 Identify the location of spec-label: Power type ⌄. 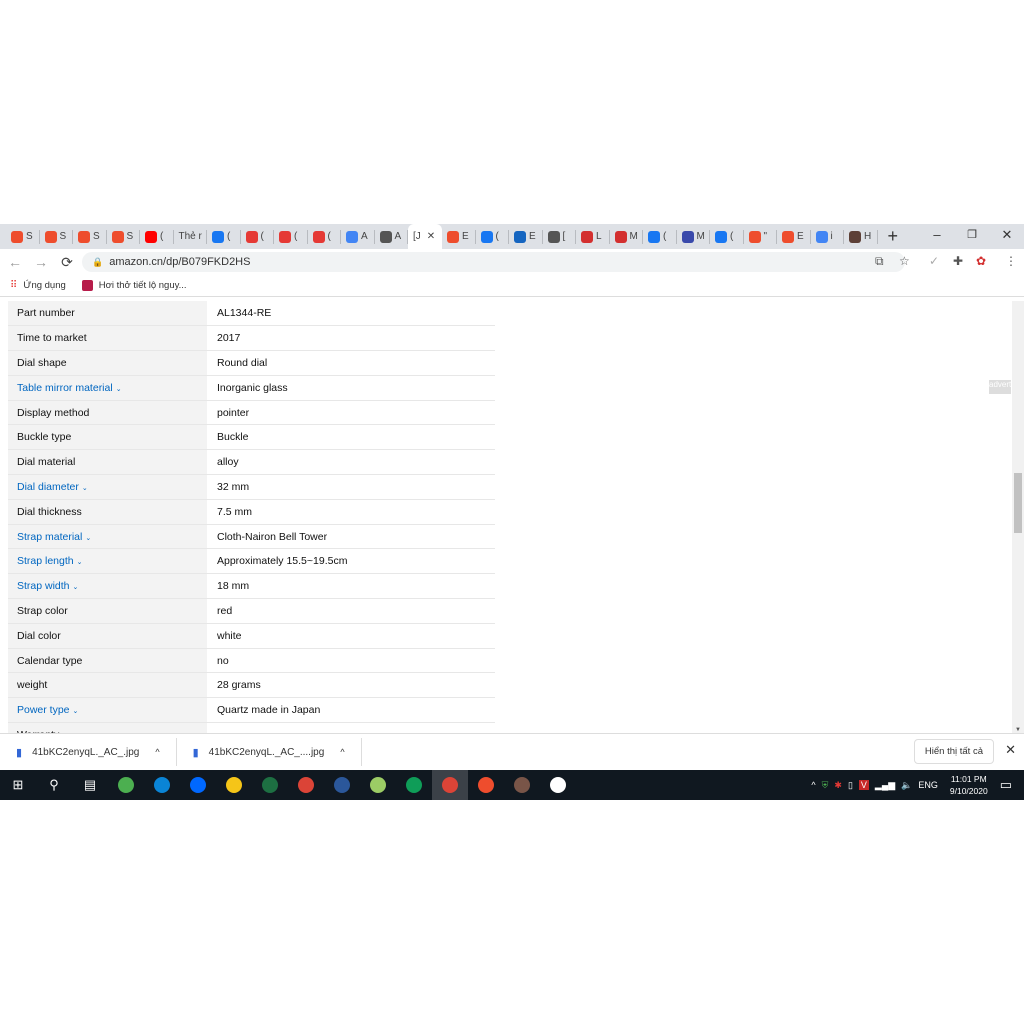
(107, 710).